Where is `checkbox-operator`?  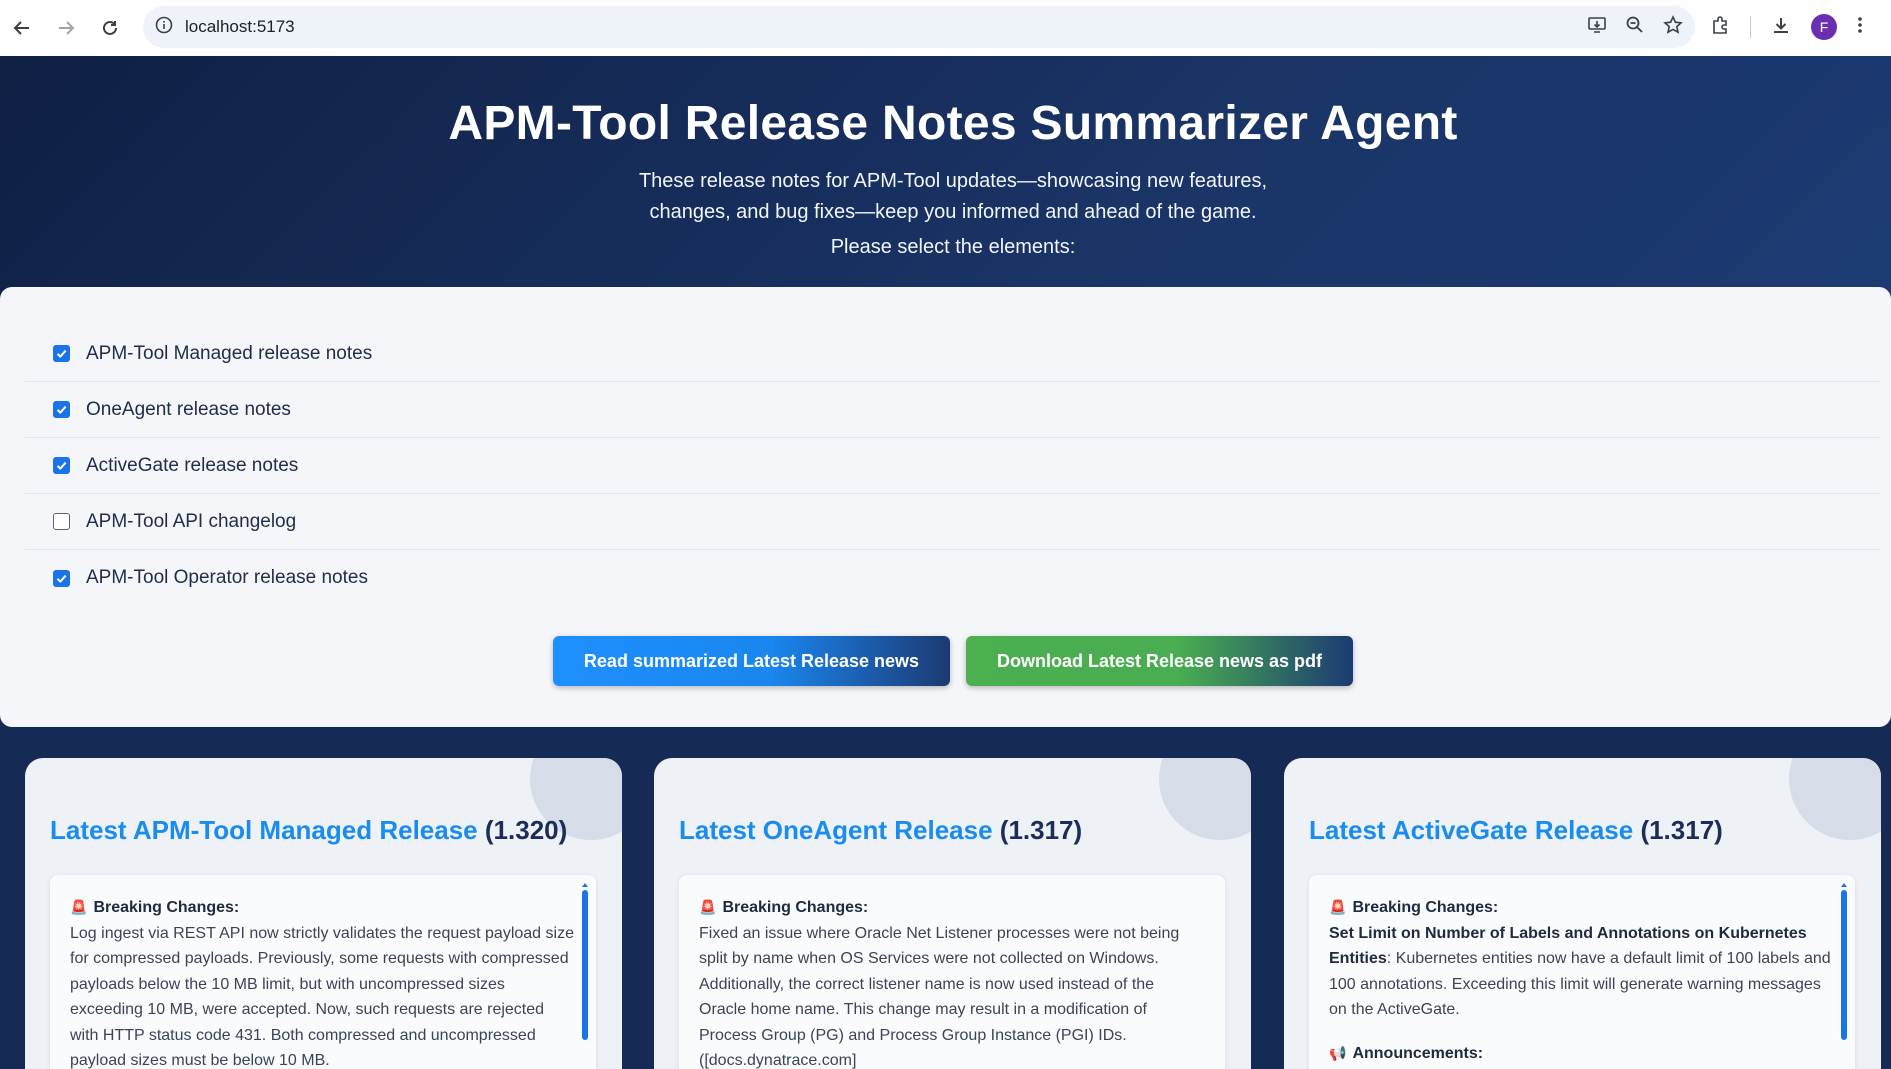
checkbox-operator is located at coordinates (61, 578).